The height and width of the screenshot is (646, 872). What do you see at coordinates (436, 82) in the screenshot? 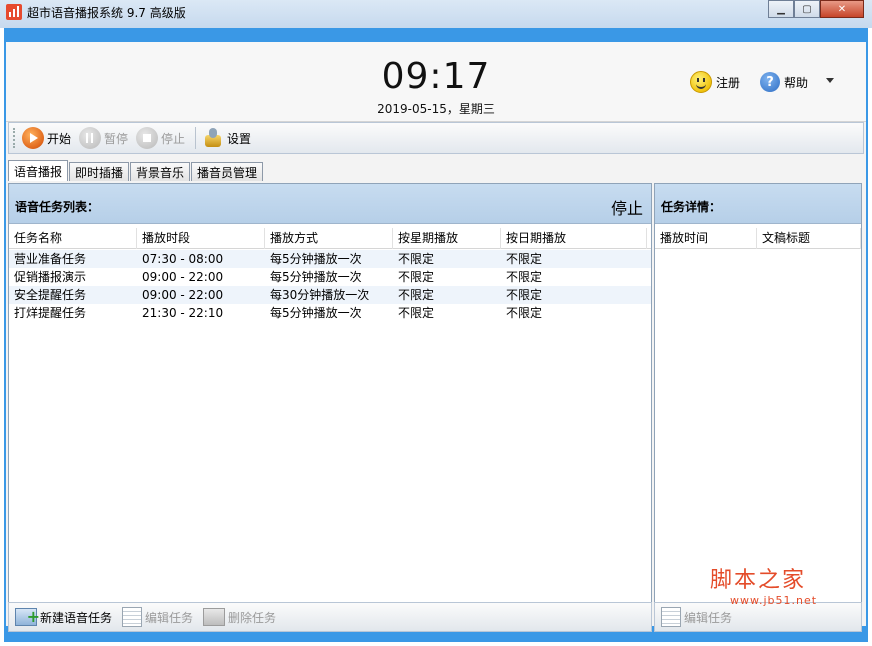
I see `clock-header: 09:17 2019-05-15，星期三 注册 ? 帮助` at bounding box center [436, 82].